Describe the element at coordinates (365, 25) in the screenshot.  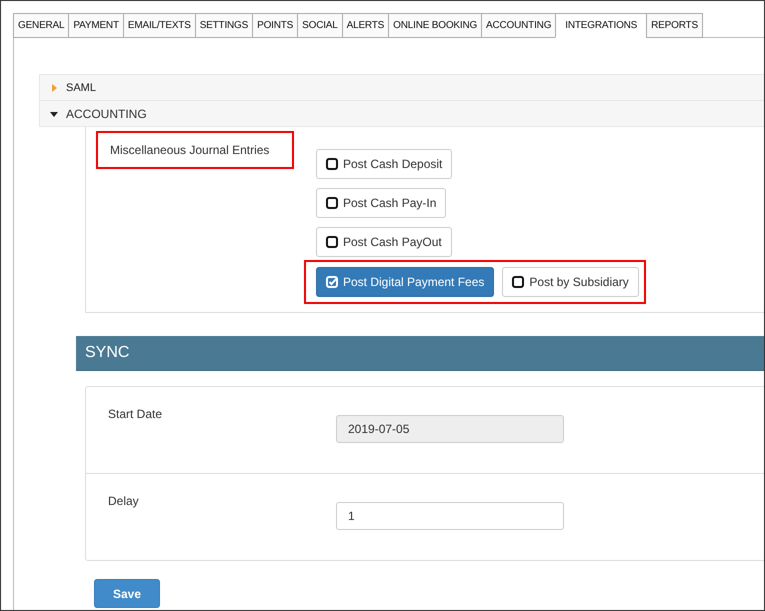
I see `tab: ALERTS` at that location.